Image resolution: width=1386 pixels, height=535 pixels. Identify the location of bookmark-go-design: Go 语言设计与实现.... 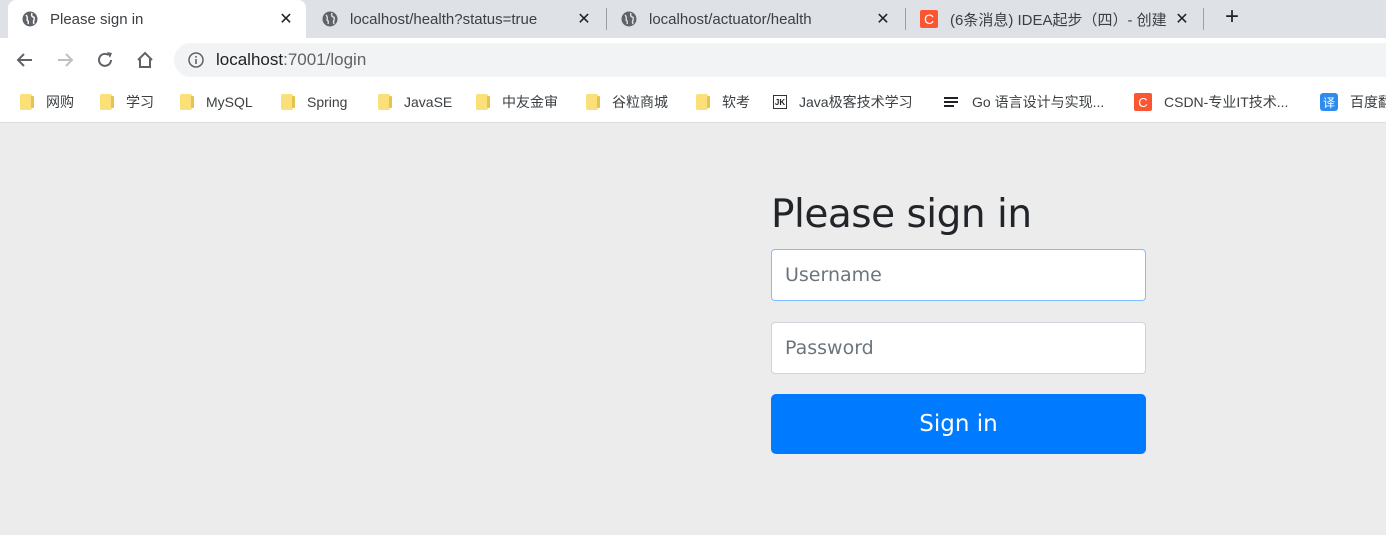
(1024, 102).